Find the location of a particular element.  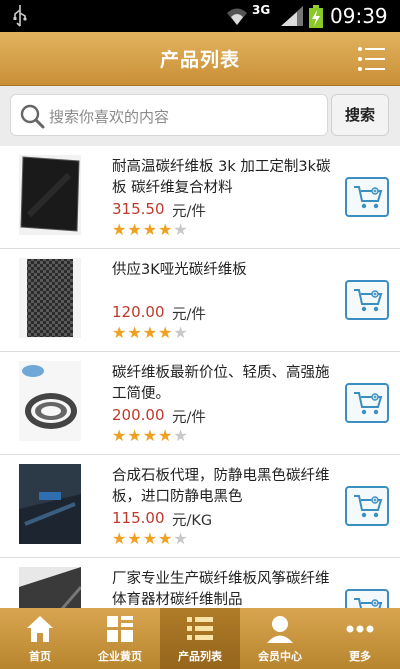

page-title: 产品列表 is located at coordinates (199, 60).